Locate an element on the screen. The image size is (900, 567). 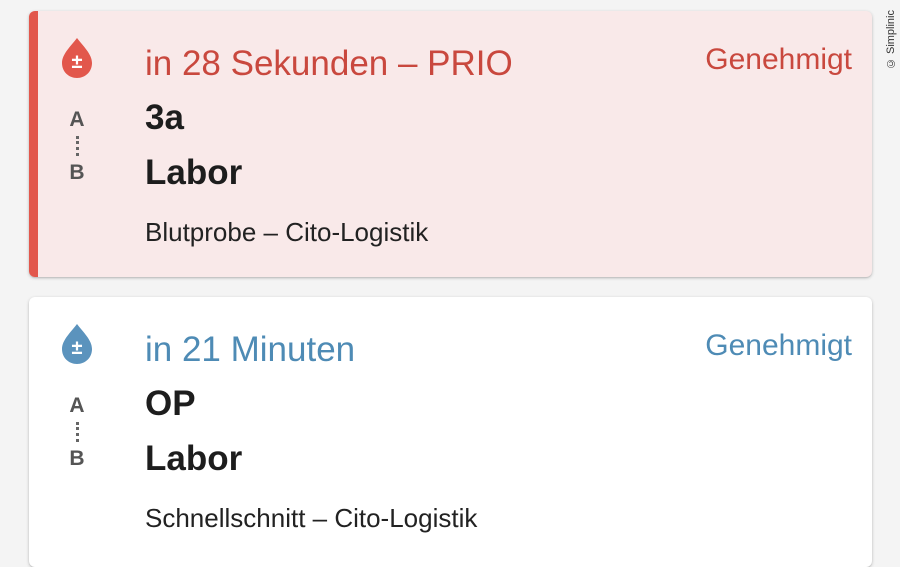
eta-text: in 28 Sekunden – PRIO is located at coordinates (329, 63).